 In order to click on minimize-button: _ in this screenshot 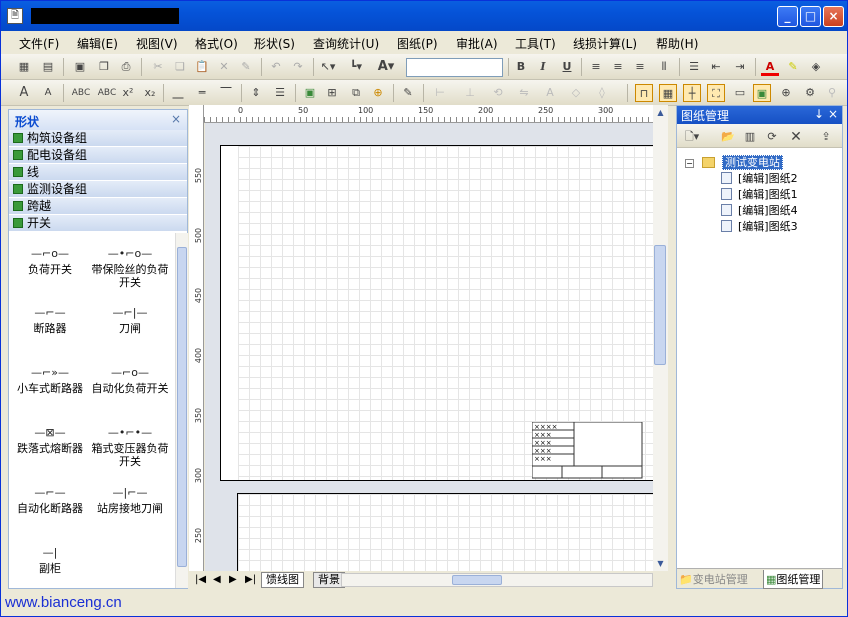, I will do `click(787, 16)`.